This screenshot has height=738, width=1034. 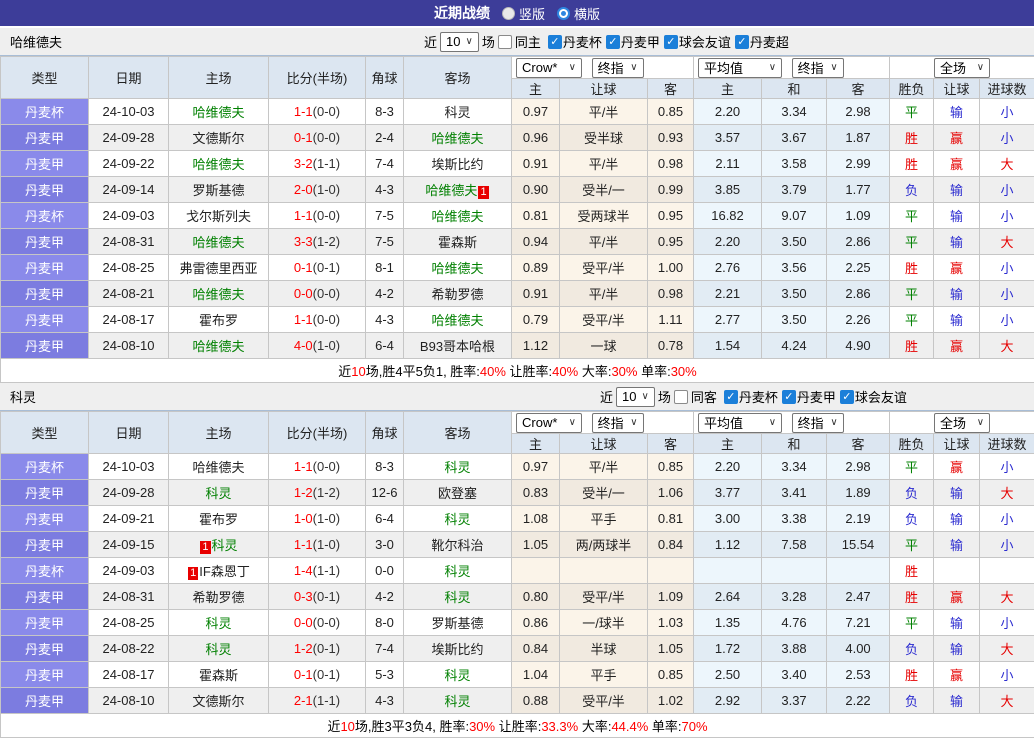 I want to click on date-cell: 24-08-22, so click(x=129, y=649).